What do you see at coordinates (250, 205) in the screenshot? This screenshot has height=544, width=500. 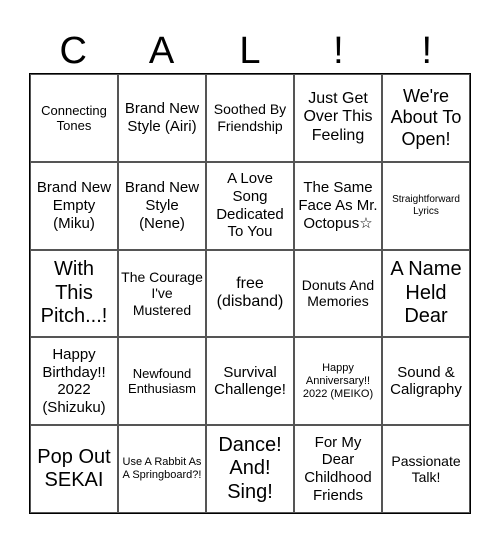 I see `bingo-cell: A Love Song Dedicated To You` at bounding box center [250, 205].